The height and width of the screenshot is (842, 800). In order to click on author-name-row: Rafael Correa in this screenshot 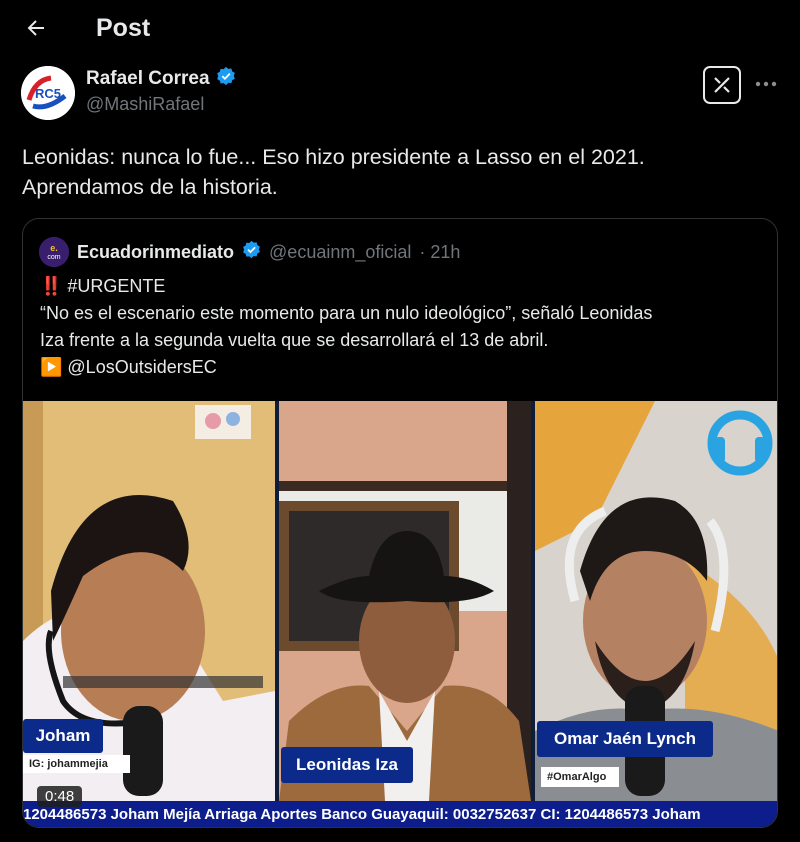, I will do `click(161, 79)`.